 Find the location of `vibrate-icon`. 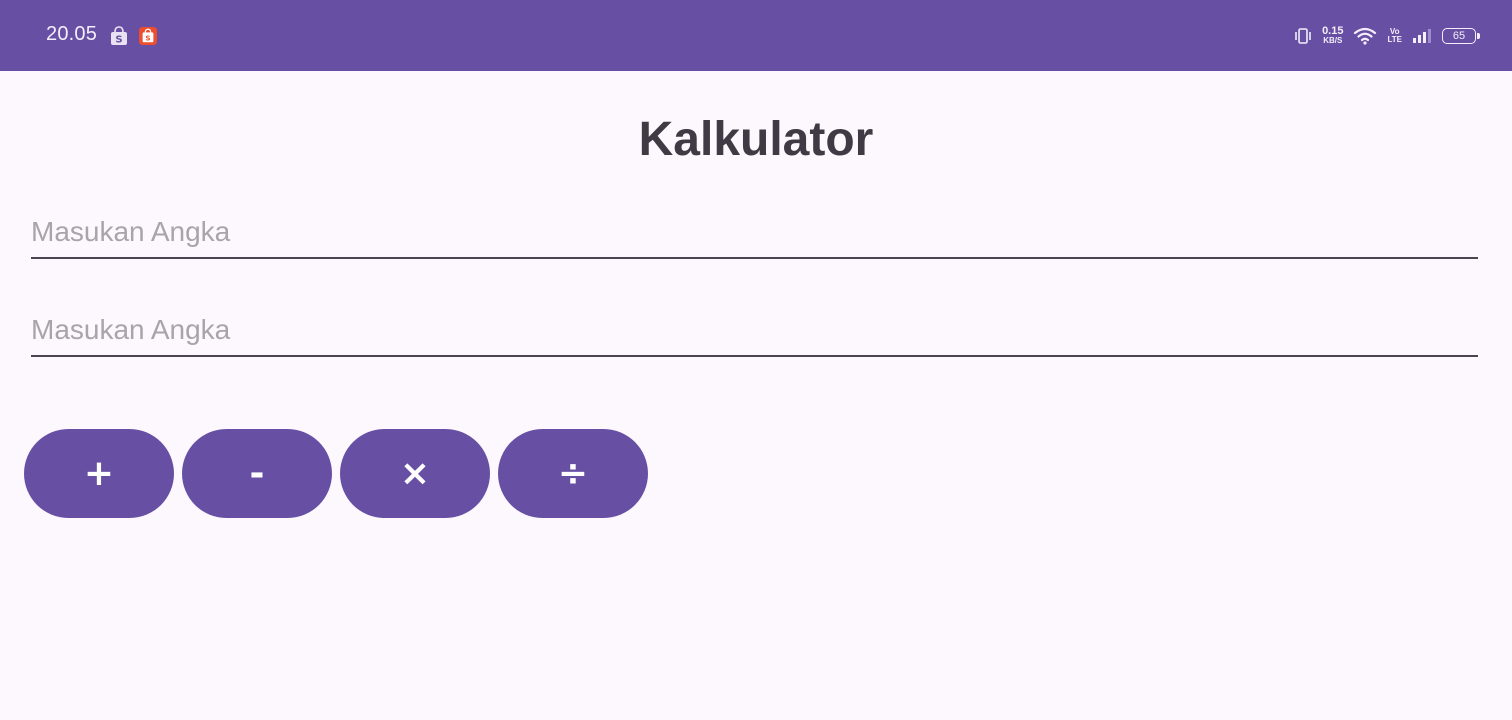

vibrate-icon is located at coordinates (1303, 36).